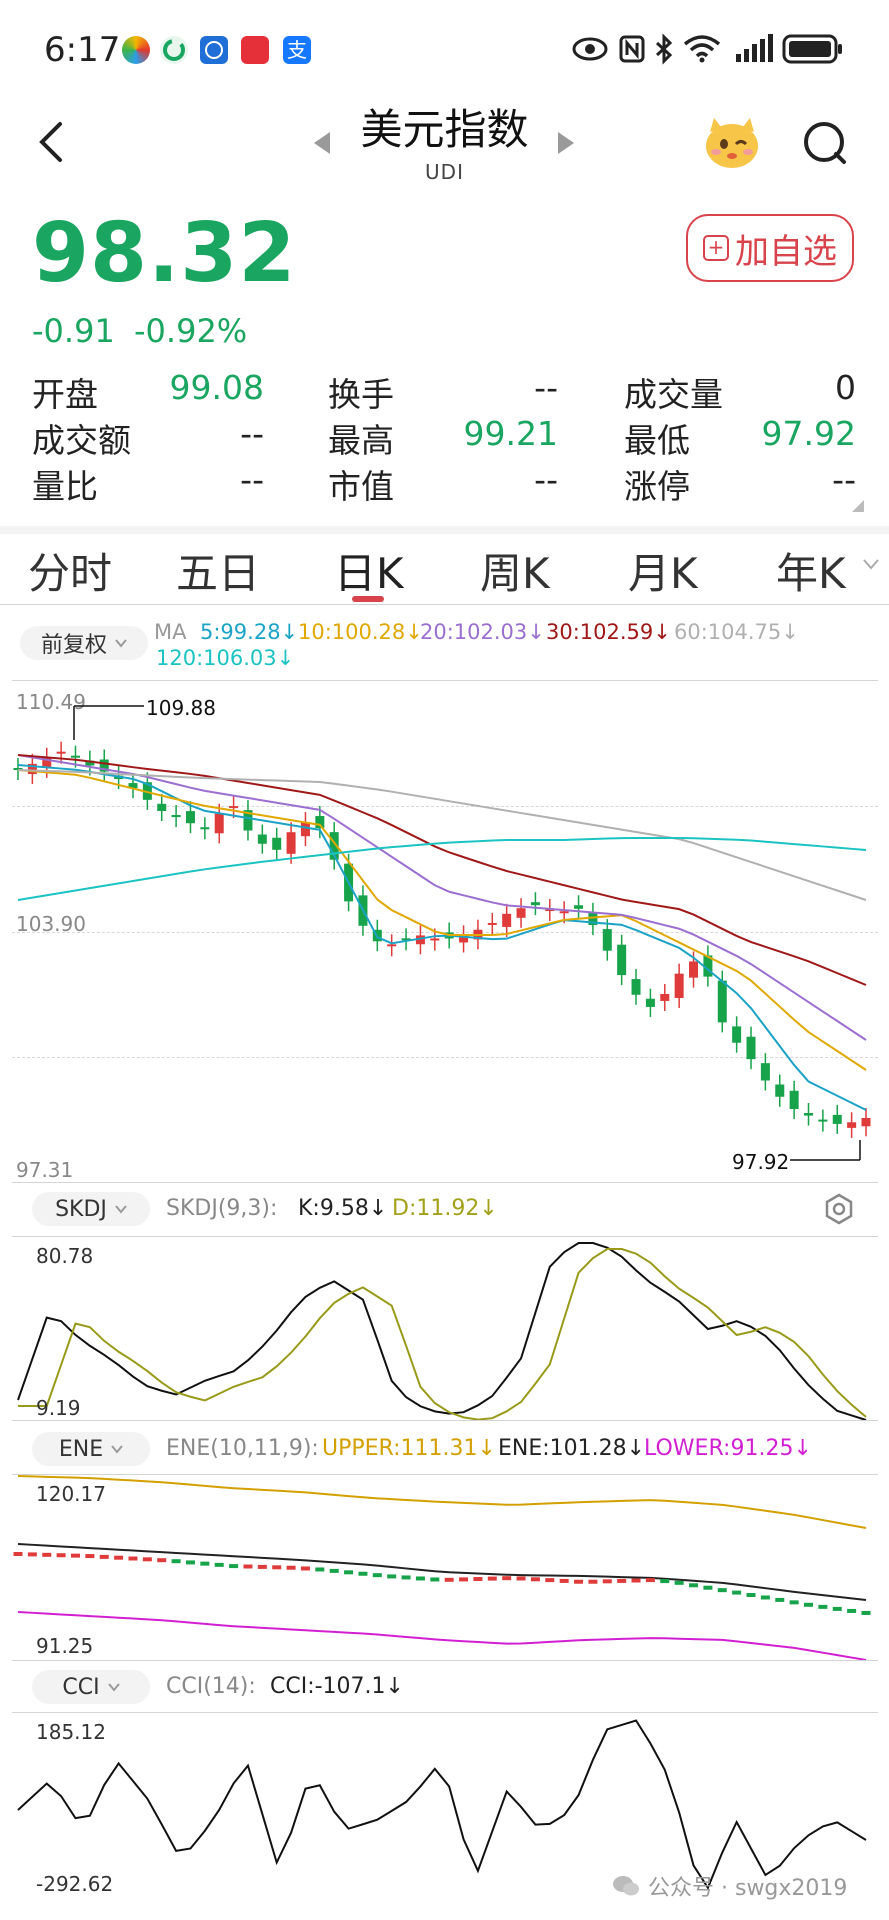  What do you see at coordinates (337, 1686) in the screenshot?
I see `cci-value: CCI:-107.1↓` at bounding box center [337, 1686].